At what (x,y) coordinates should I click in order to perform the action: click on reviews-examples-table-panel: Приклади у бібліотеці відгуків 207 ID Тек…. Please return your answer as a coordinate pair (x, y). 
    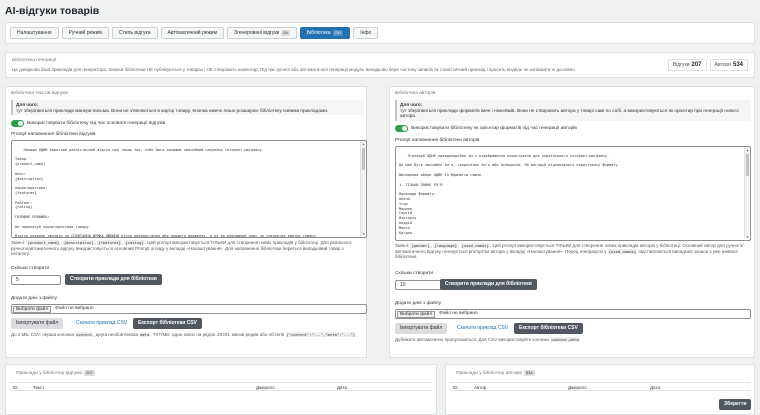
    Looking at the image, I should click on (221, 389).